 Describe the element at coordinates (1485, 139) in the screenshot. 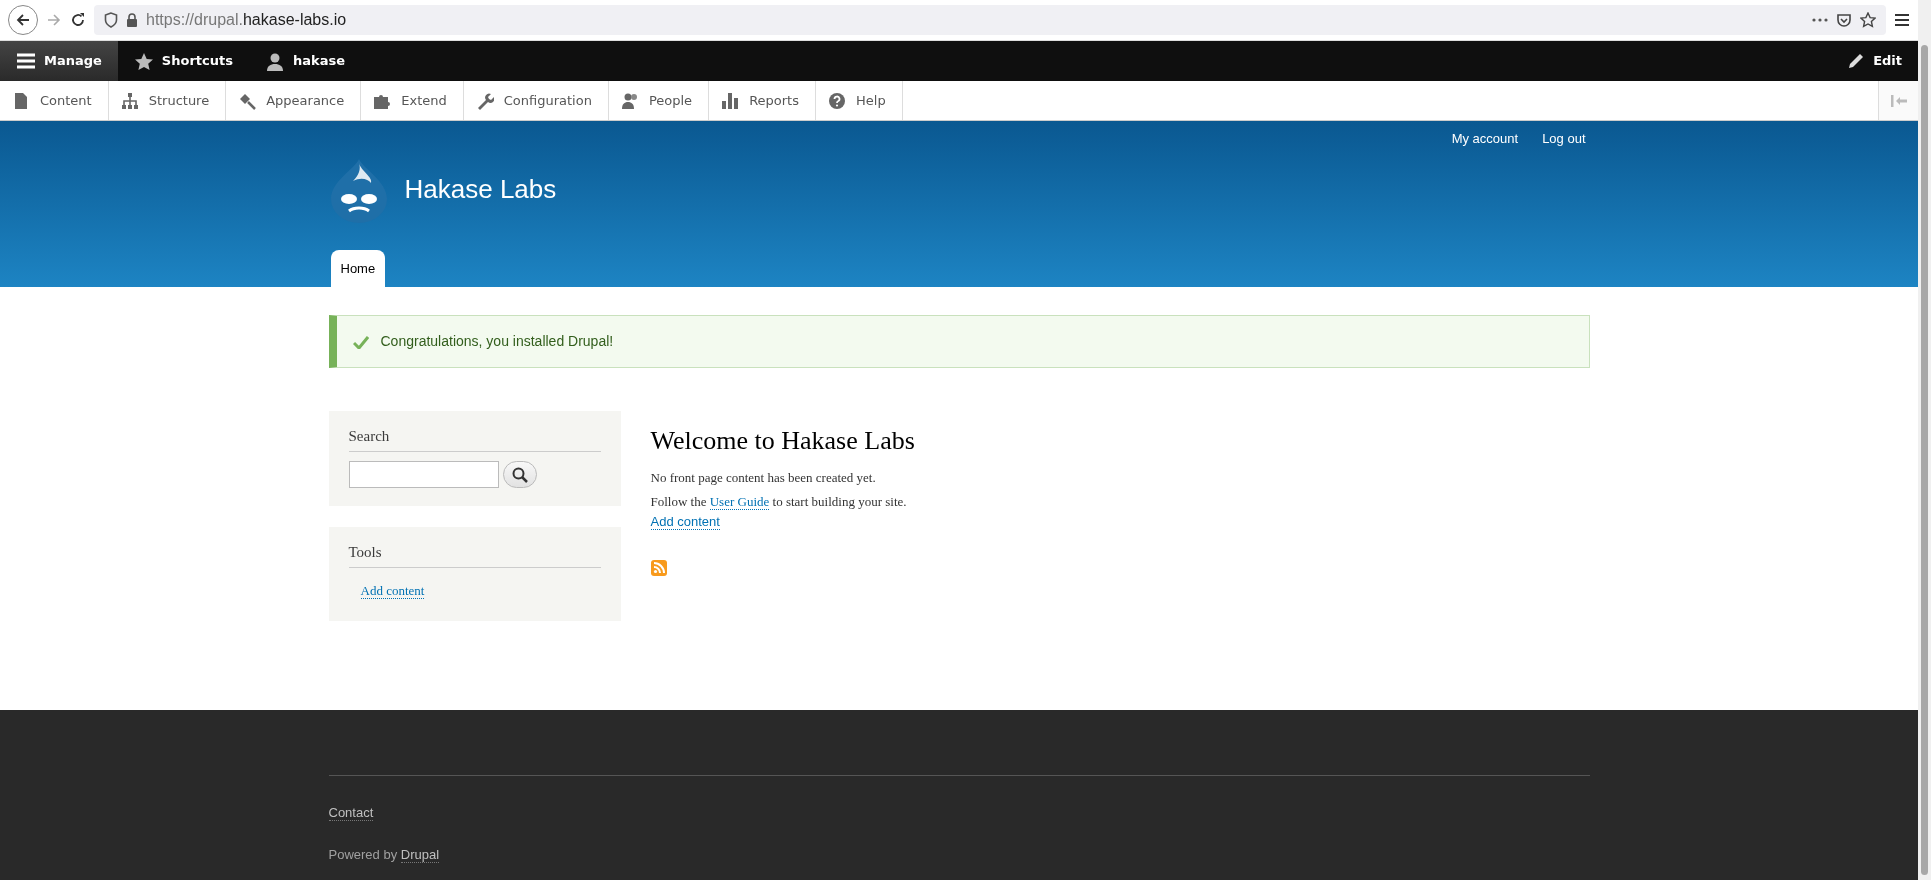

I see `account-link: My account` at that location.